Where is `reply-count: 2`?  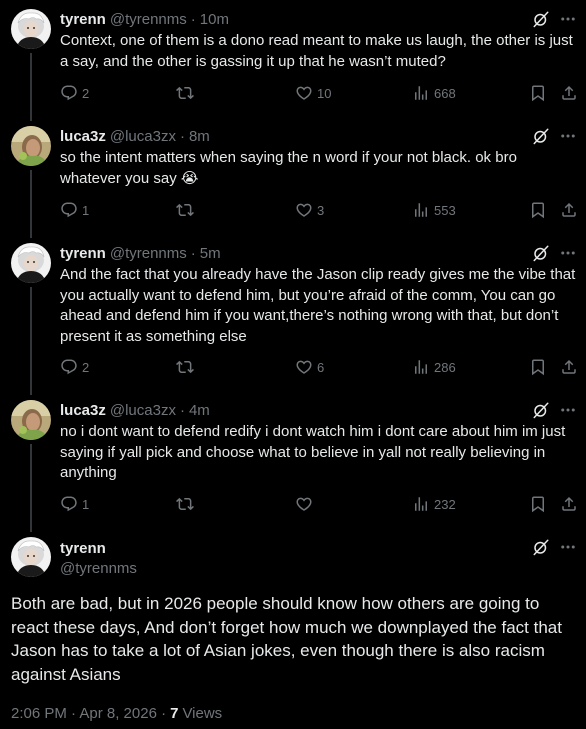
reply-count: 2 is located at coordinates (86, 367).